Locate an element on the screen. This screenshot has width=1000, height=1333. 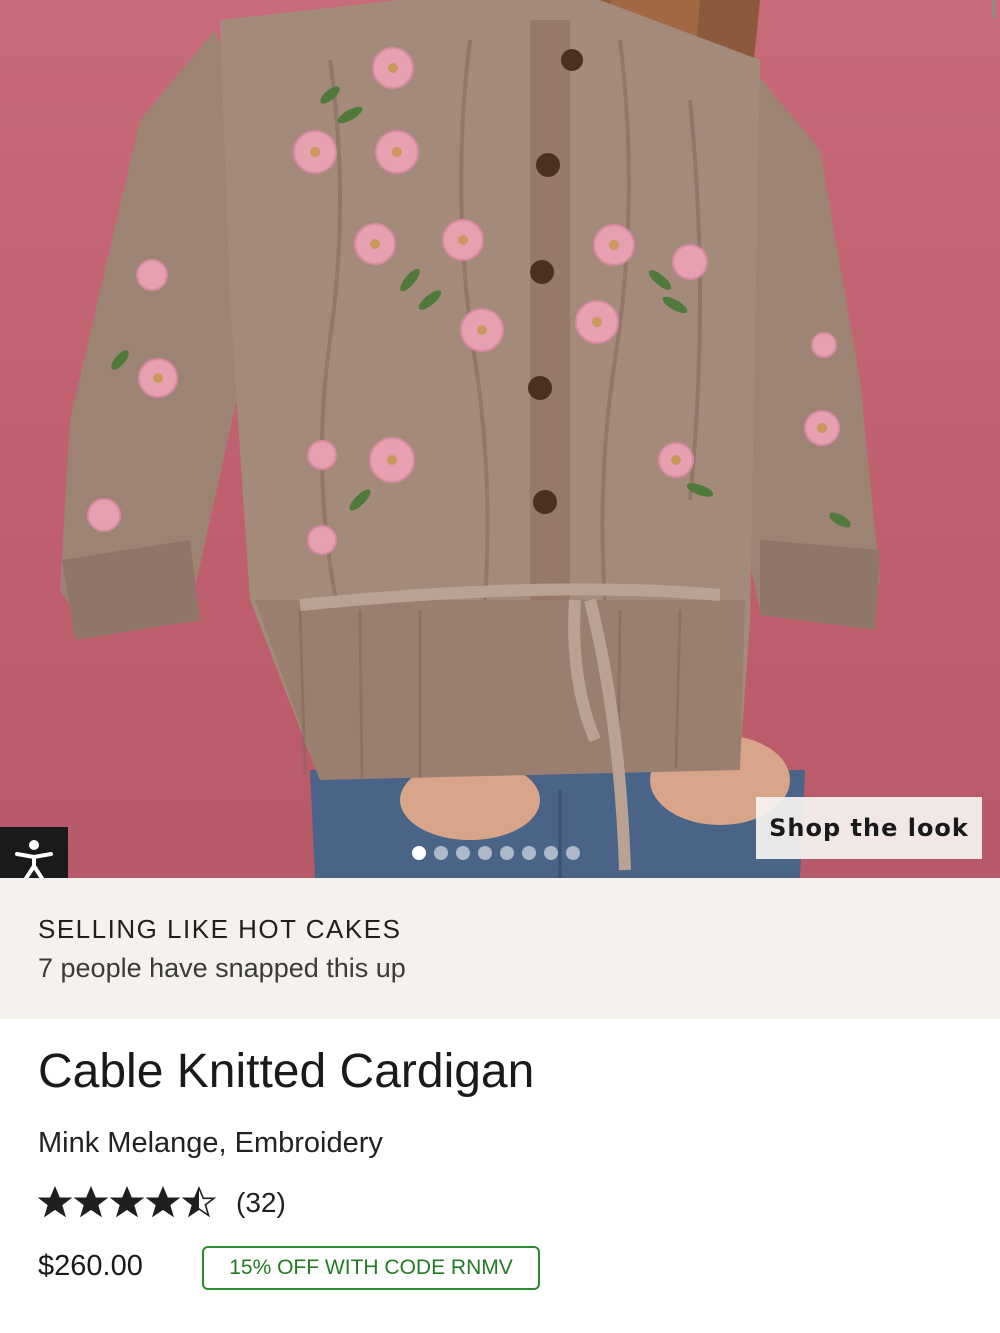
social-proof-banner is located at coordinates (500, 948).